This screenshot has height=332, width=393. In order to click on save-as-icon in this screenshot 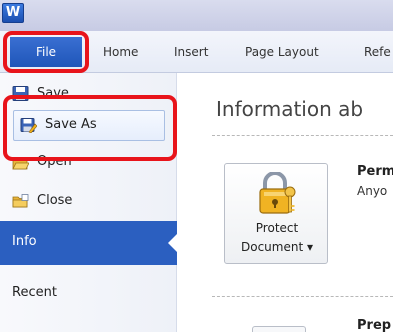, I will do `click(28, 125)`.